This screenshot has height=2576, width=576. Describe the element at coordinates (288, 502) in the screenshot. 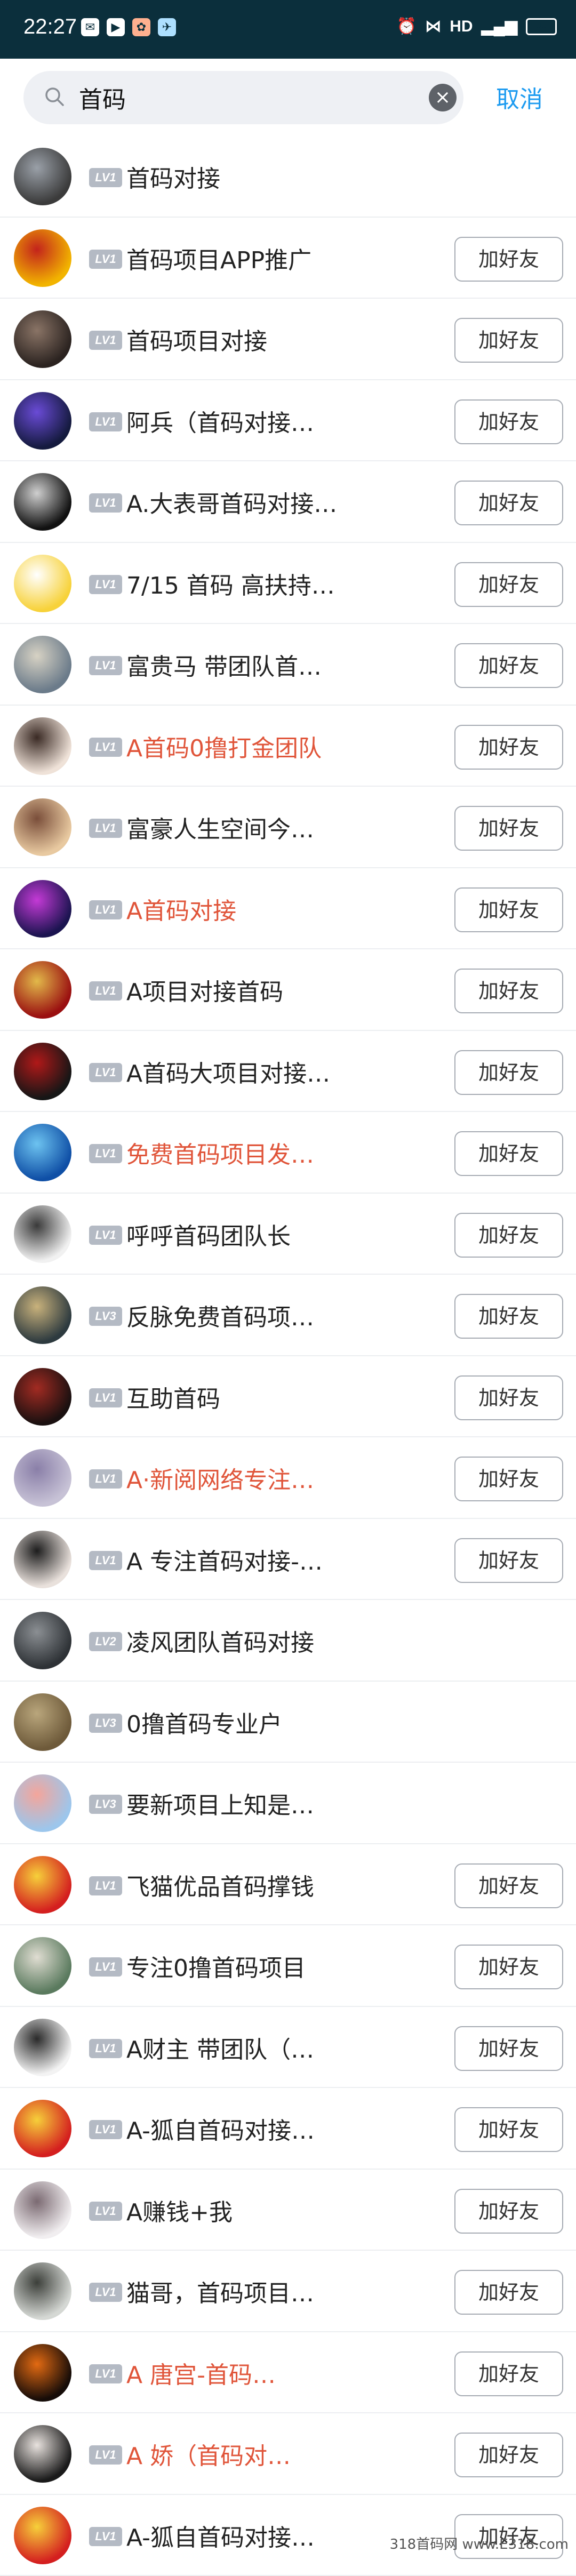

I see `list-item: LV1A.大表哥首码对接…加好友` at that location.